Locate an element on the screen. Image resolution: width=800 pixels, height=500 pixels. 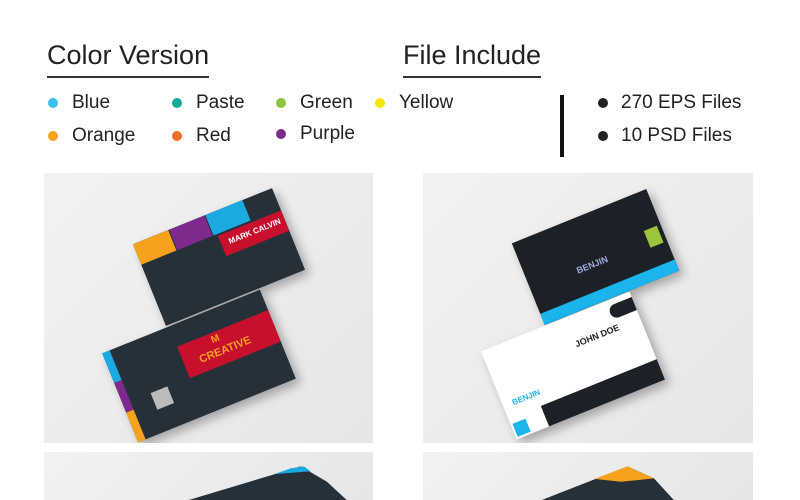
file-label: 10 PSD Files is located at coordinates (676, 135).